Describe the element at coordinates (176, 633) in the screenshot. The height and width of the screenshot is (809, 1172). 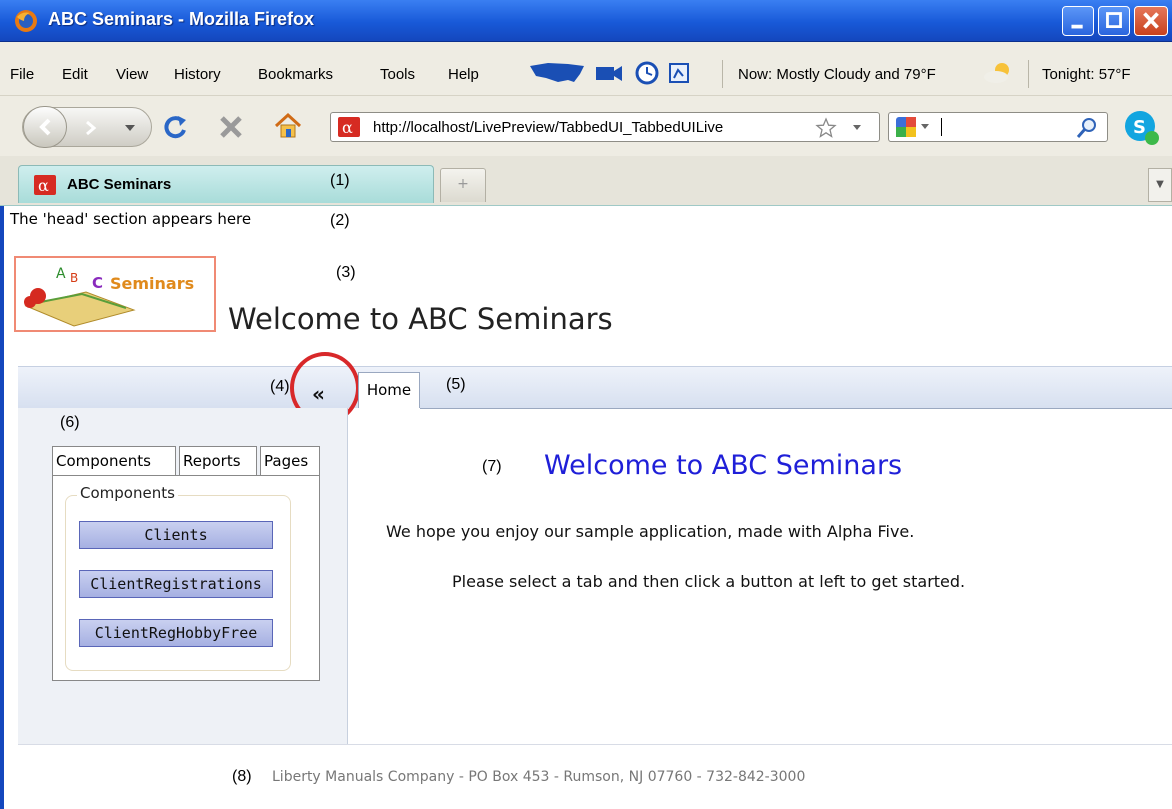
I see `client-reg-hobby-free-button: ClientRegHobbyFree` at that location.